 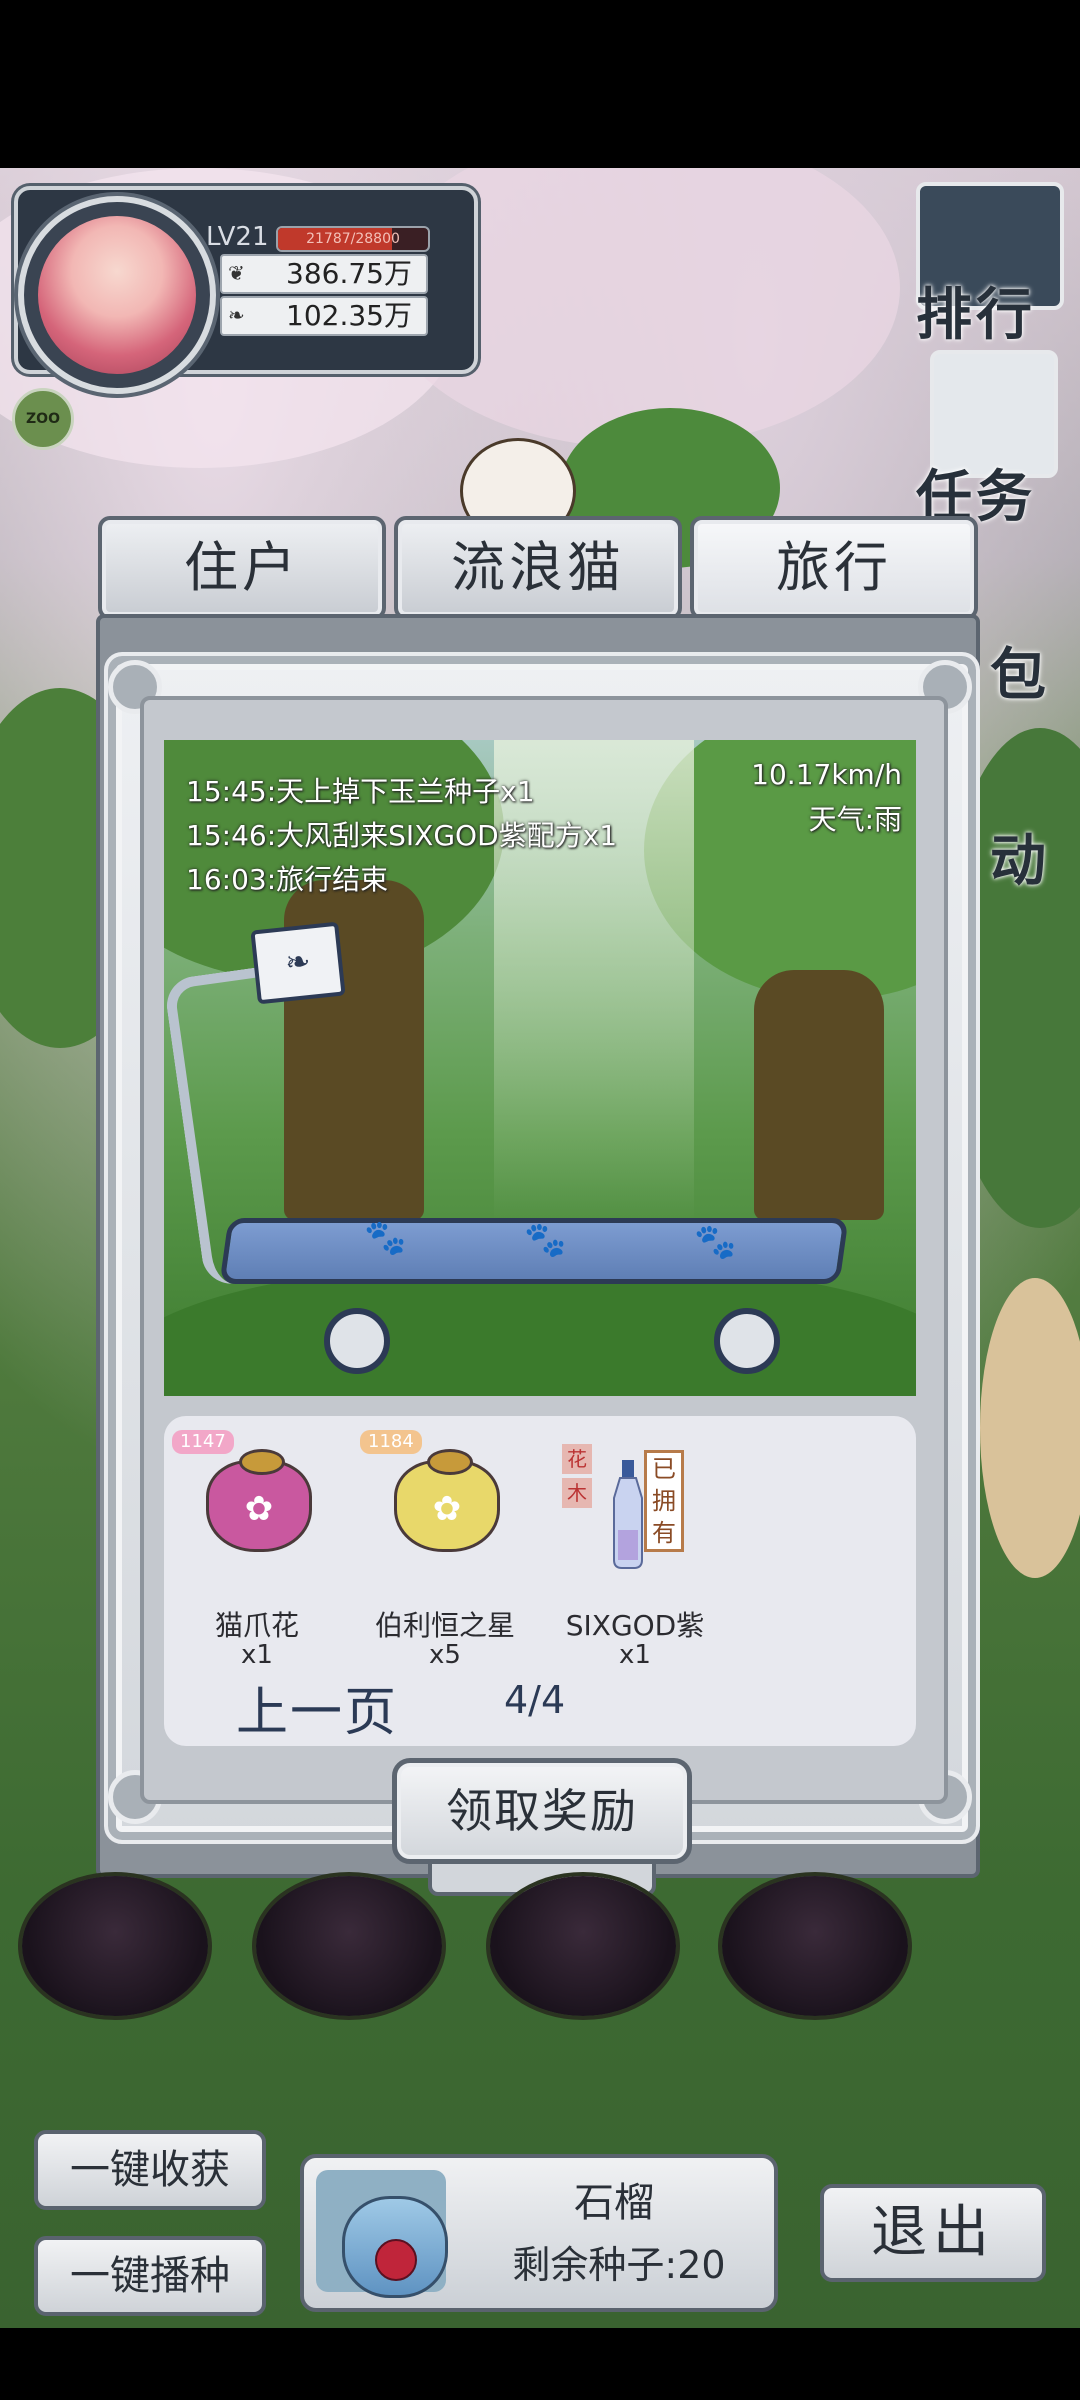 I want to click on seed-name: 石榴, so click(x=614, y=2203).